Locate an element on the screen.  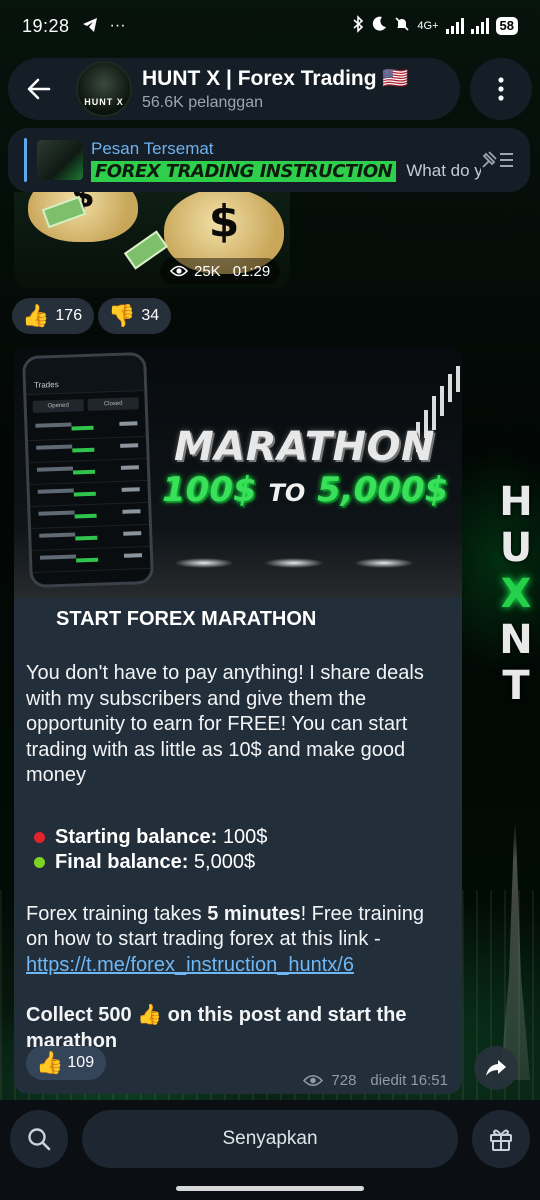
more-menu-button is located at coordinates (501, 89).